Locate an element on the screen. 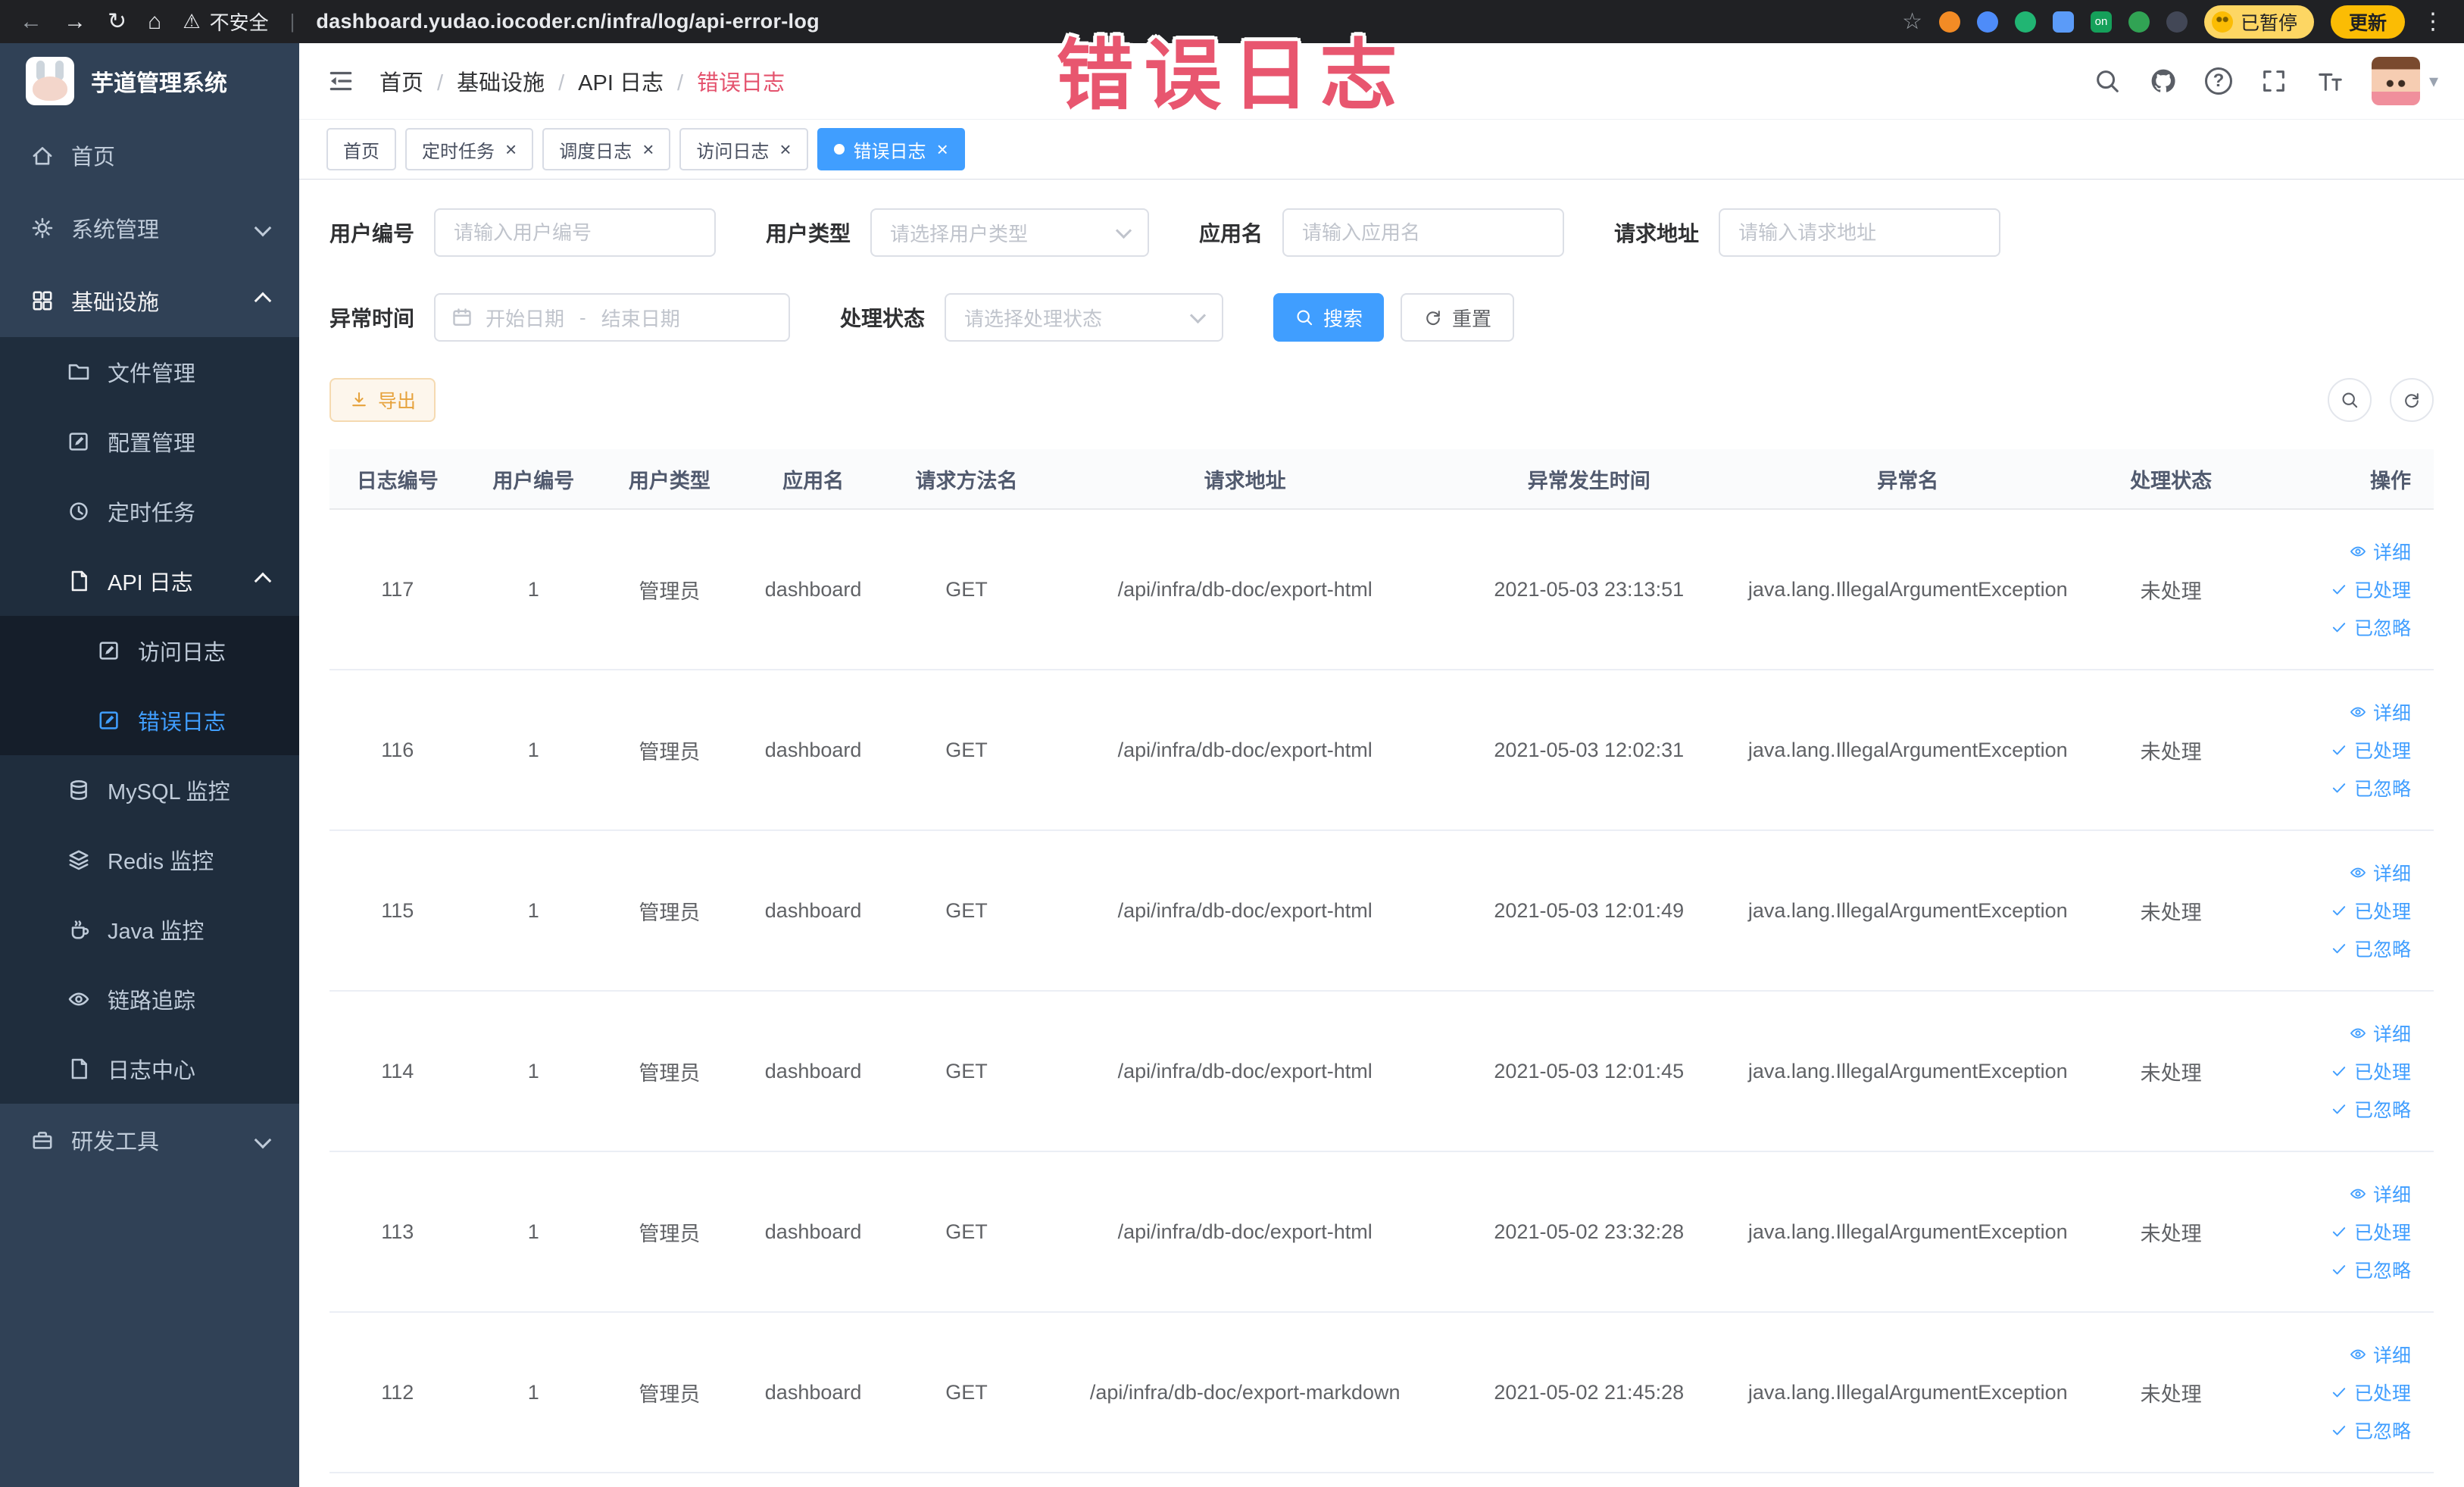  tab-home: 首页 is located at coordinates (361, 149).